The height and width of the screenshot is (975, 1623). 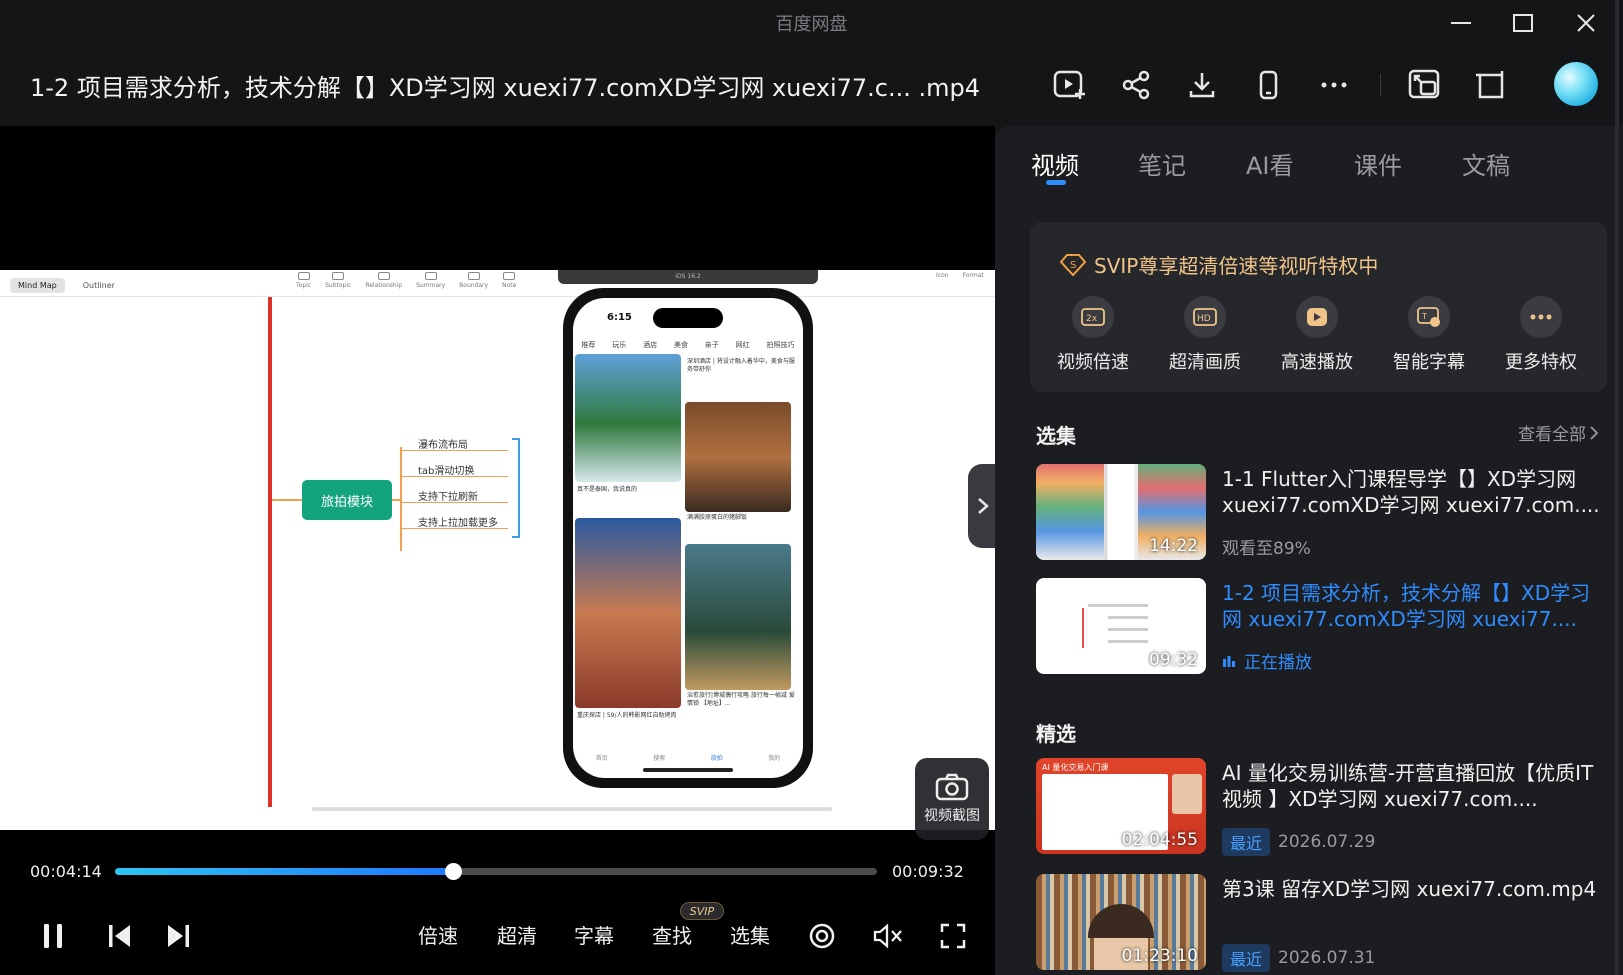 What do you see at coordinates (1576, 84) in the screenshot?
I see `user-avatar` at bounding box center [1576, 84].